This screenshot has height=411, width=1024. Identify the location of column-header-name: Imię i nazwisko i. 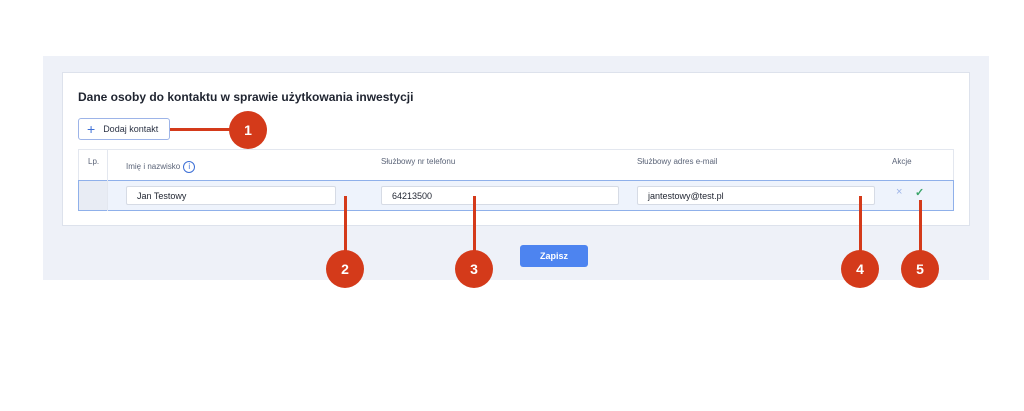
(161, 167).